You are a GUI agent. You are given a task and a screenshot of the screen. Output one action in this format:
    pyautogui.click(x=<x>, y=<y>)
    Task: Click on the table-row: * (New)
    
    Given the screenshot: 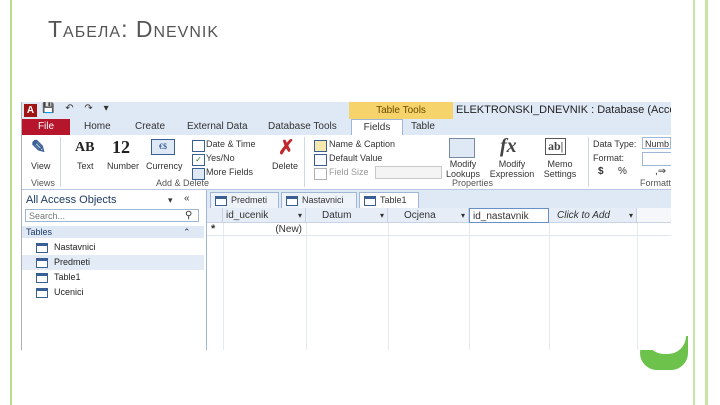 What is the action you would take?
    pyautogui.click(x=439, y=229)
    